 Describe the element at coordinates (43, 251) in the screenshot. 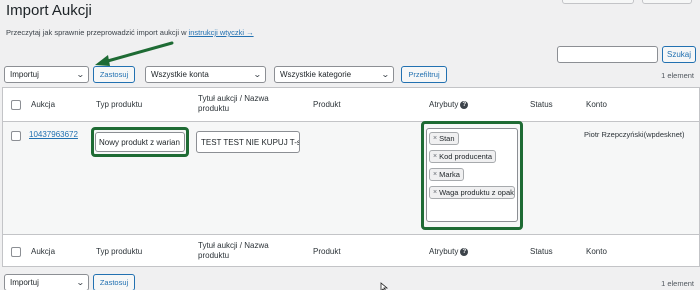

I see `column-auction-footer: Aukcja` at that location.